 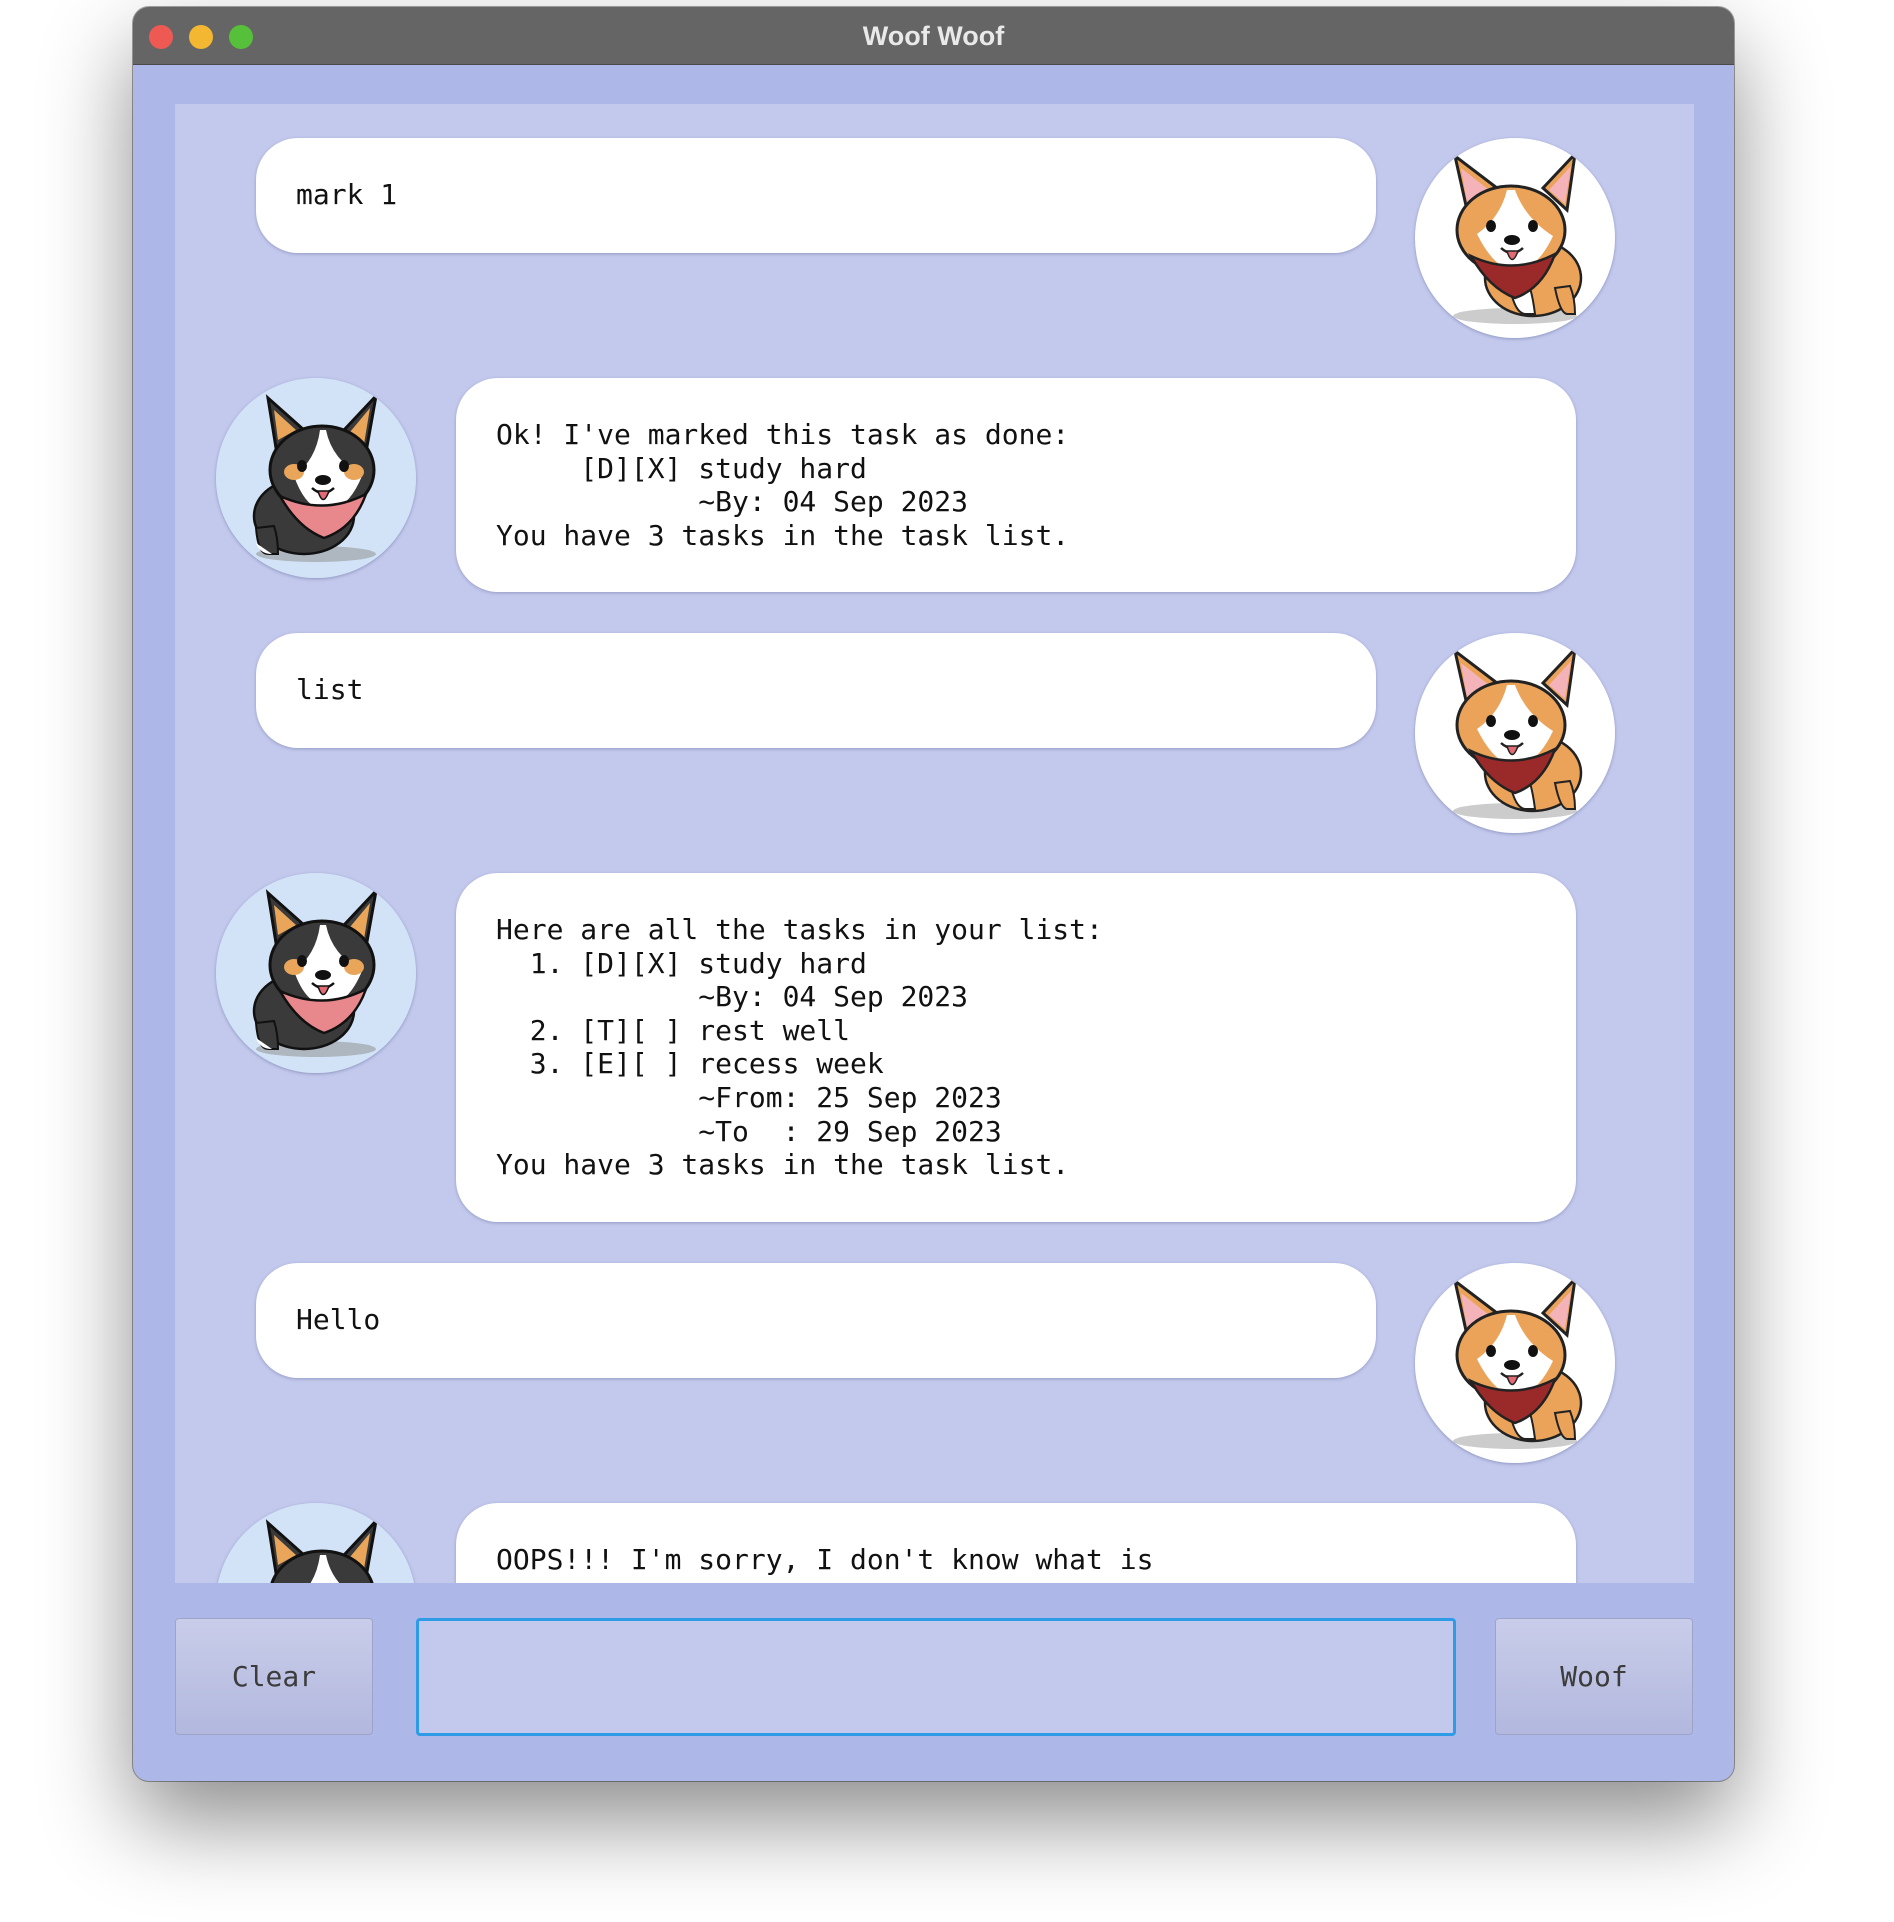 What do you see at coordinates (816, 195) in the screenshot?
I see `user-message-bubble: mark 1` at bounding box center [816, 195].